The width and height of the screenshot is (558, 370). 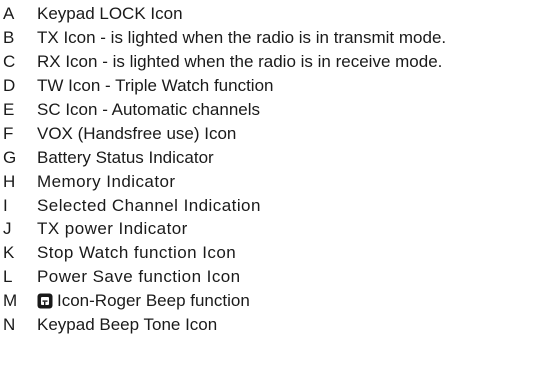 What do you see at coordinates (137, 133) in the screenshot?
I see `legend-description: VOX (Handsfree use) Icon` at bounding box center [137, 133].